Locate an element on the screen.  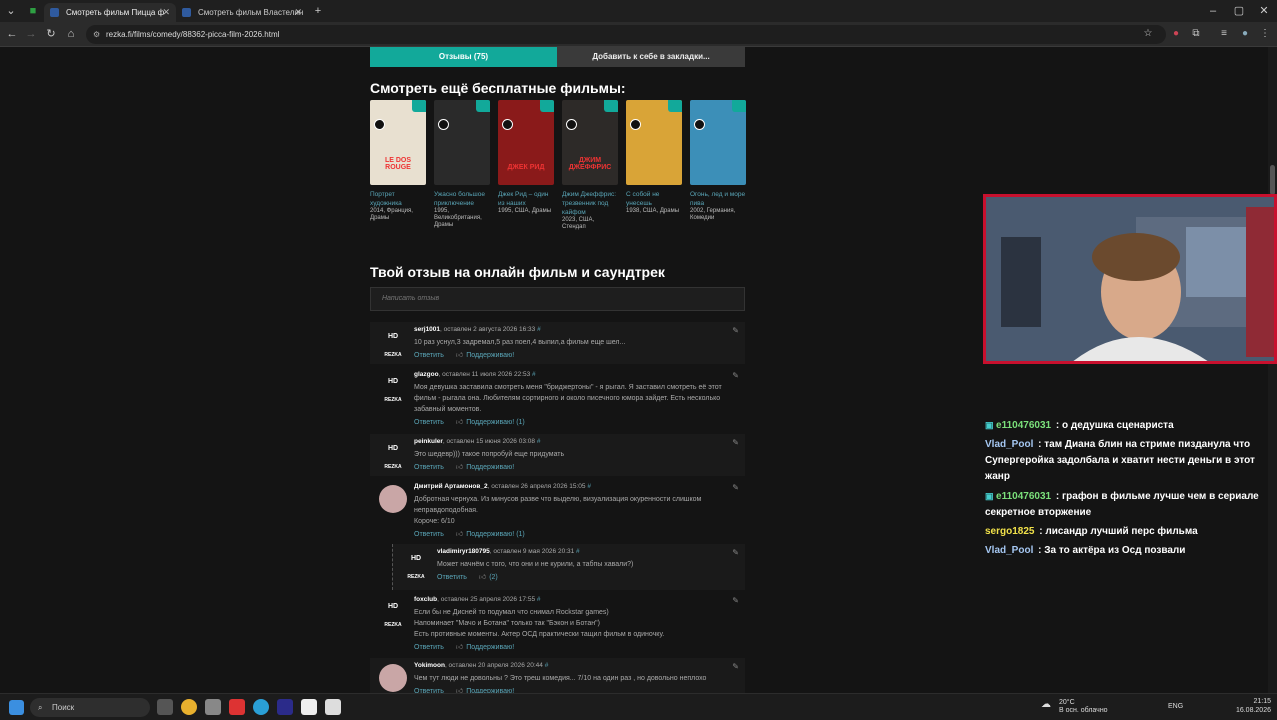
film-card: С собой не унесешь 1938, США, Драмы is located at coordinates (654, 157).